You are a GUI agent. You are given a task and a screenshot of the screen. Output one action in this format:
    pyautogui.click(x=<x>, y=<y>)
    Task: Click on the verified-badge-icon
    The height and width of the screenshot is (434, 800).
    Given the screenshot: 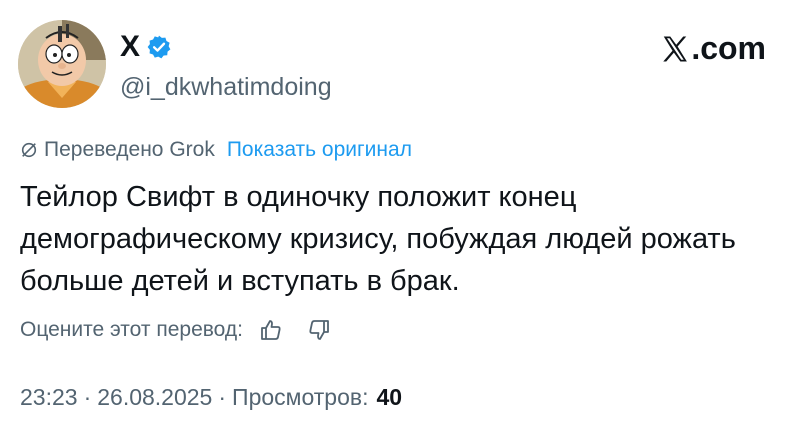 What is the action you would take?
    pyautogui.click(x=159, y=47)
    